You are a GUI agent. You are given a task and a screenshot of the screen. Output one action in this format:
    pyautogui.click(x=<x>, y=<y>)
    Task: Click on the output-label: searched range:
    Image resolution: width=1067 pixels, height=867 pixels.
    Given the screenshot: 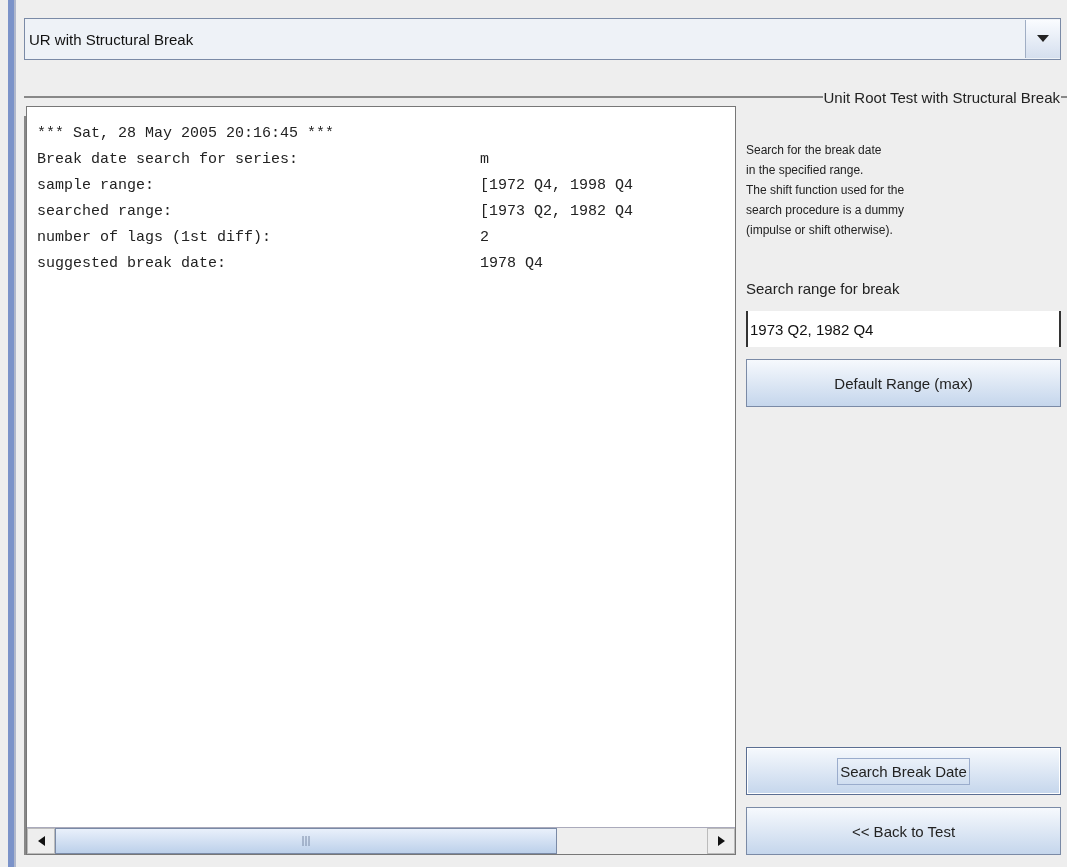 What is the action you would take?
    pyautogui.click(x=105, y=212)
    